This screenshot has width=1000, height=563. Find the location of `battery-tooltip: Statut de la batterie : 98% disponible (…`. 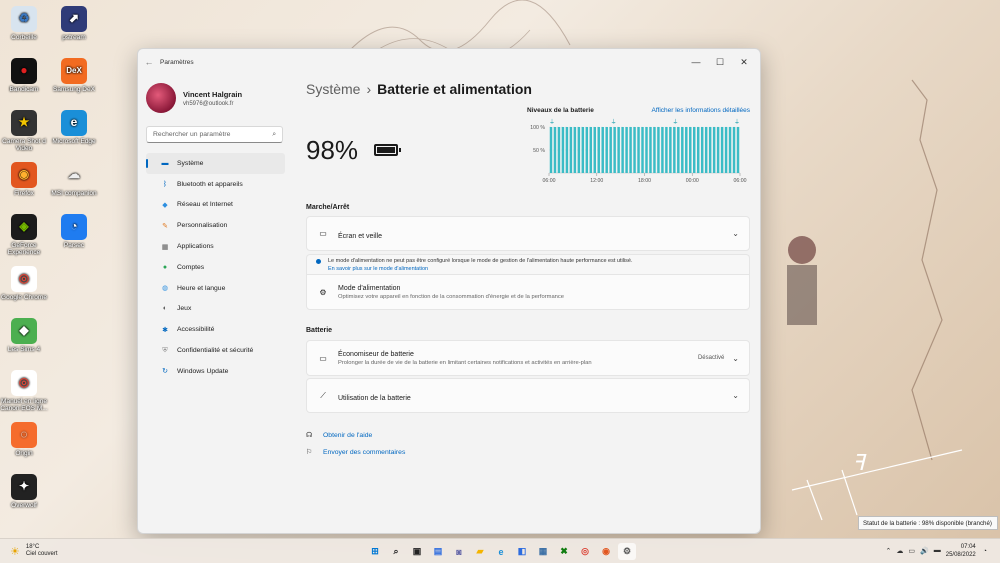

battery-tooltip: Statut de la batterie : 98% disponible (… is located at coordinates (928, 523).